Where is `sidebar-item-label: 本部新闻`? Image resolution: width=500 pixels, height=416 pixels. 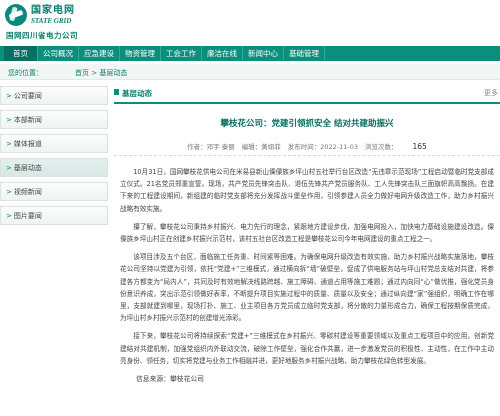 sidebar-item-label: 本部新闻 is located at coordinates (27, 119).